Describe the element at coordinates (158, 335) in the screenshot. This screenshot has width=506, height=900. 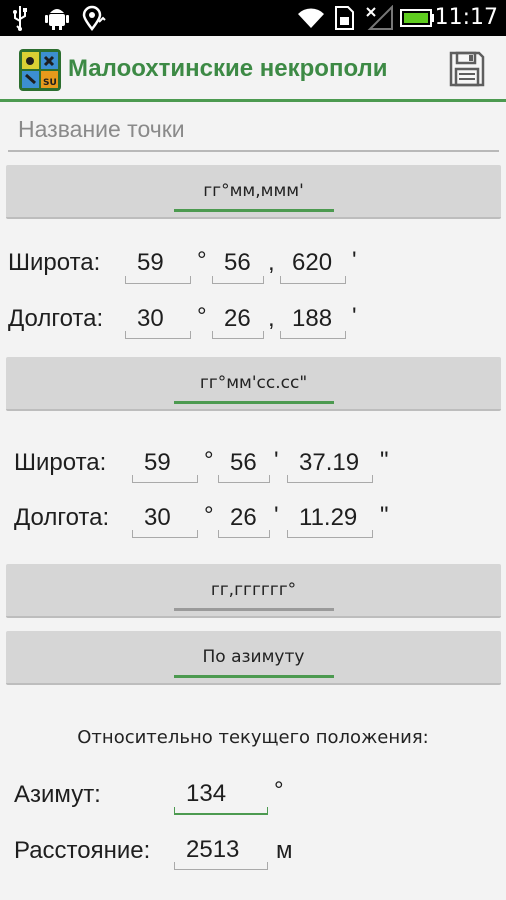
I see `dm-lon-deg-underline` at that location.